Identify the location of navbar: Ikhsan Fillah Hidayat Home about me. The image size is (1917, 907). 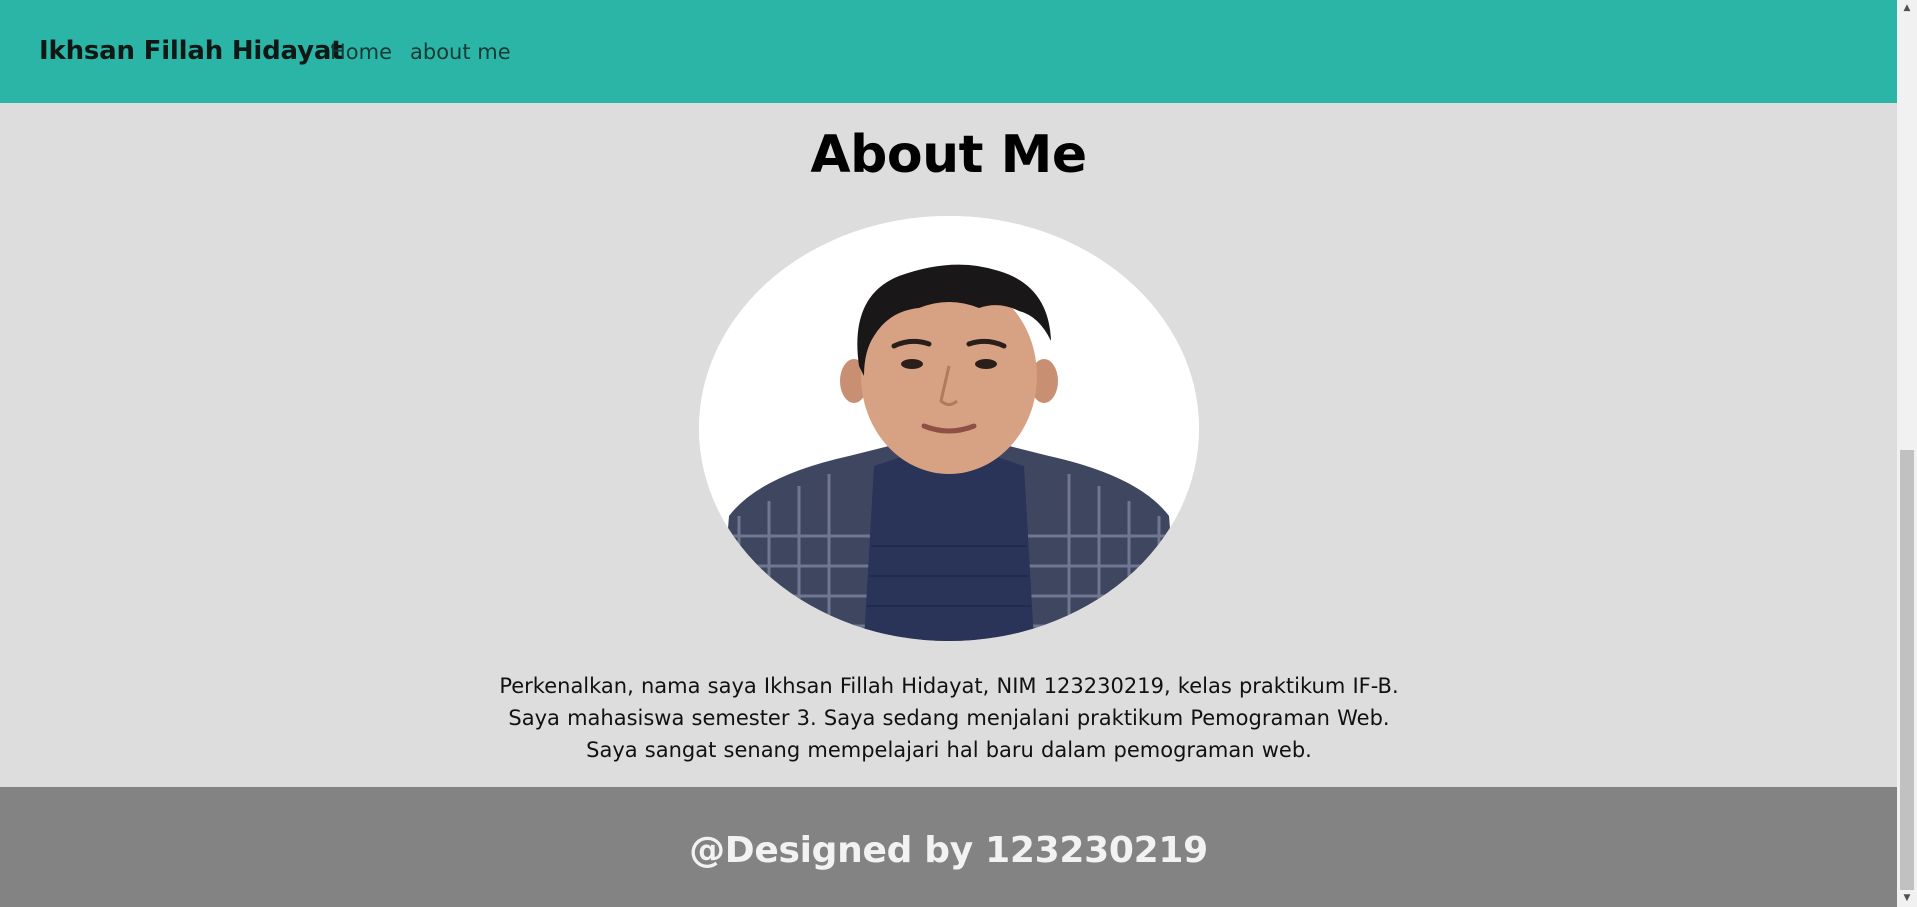
(948, 51).